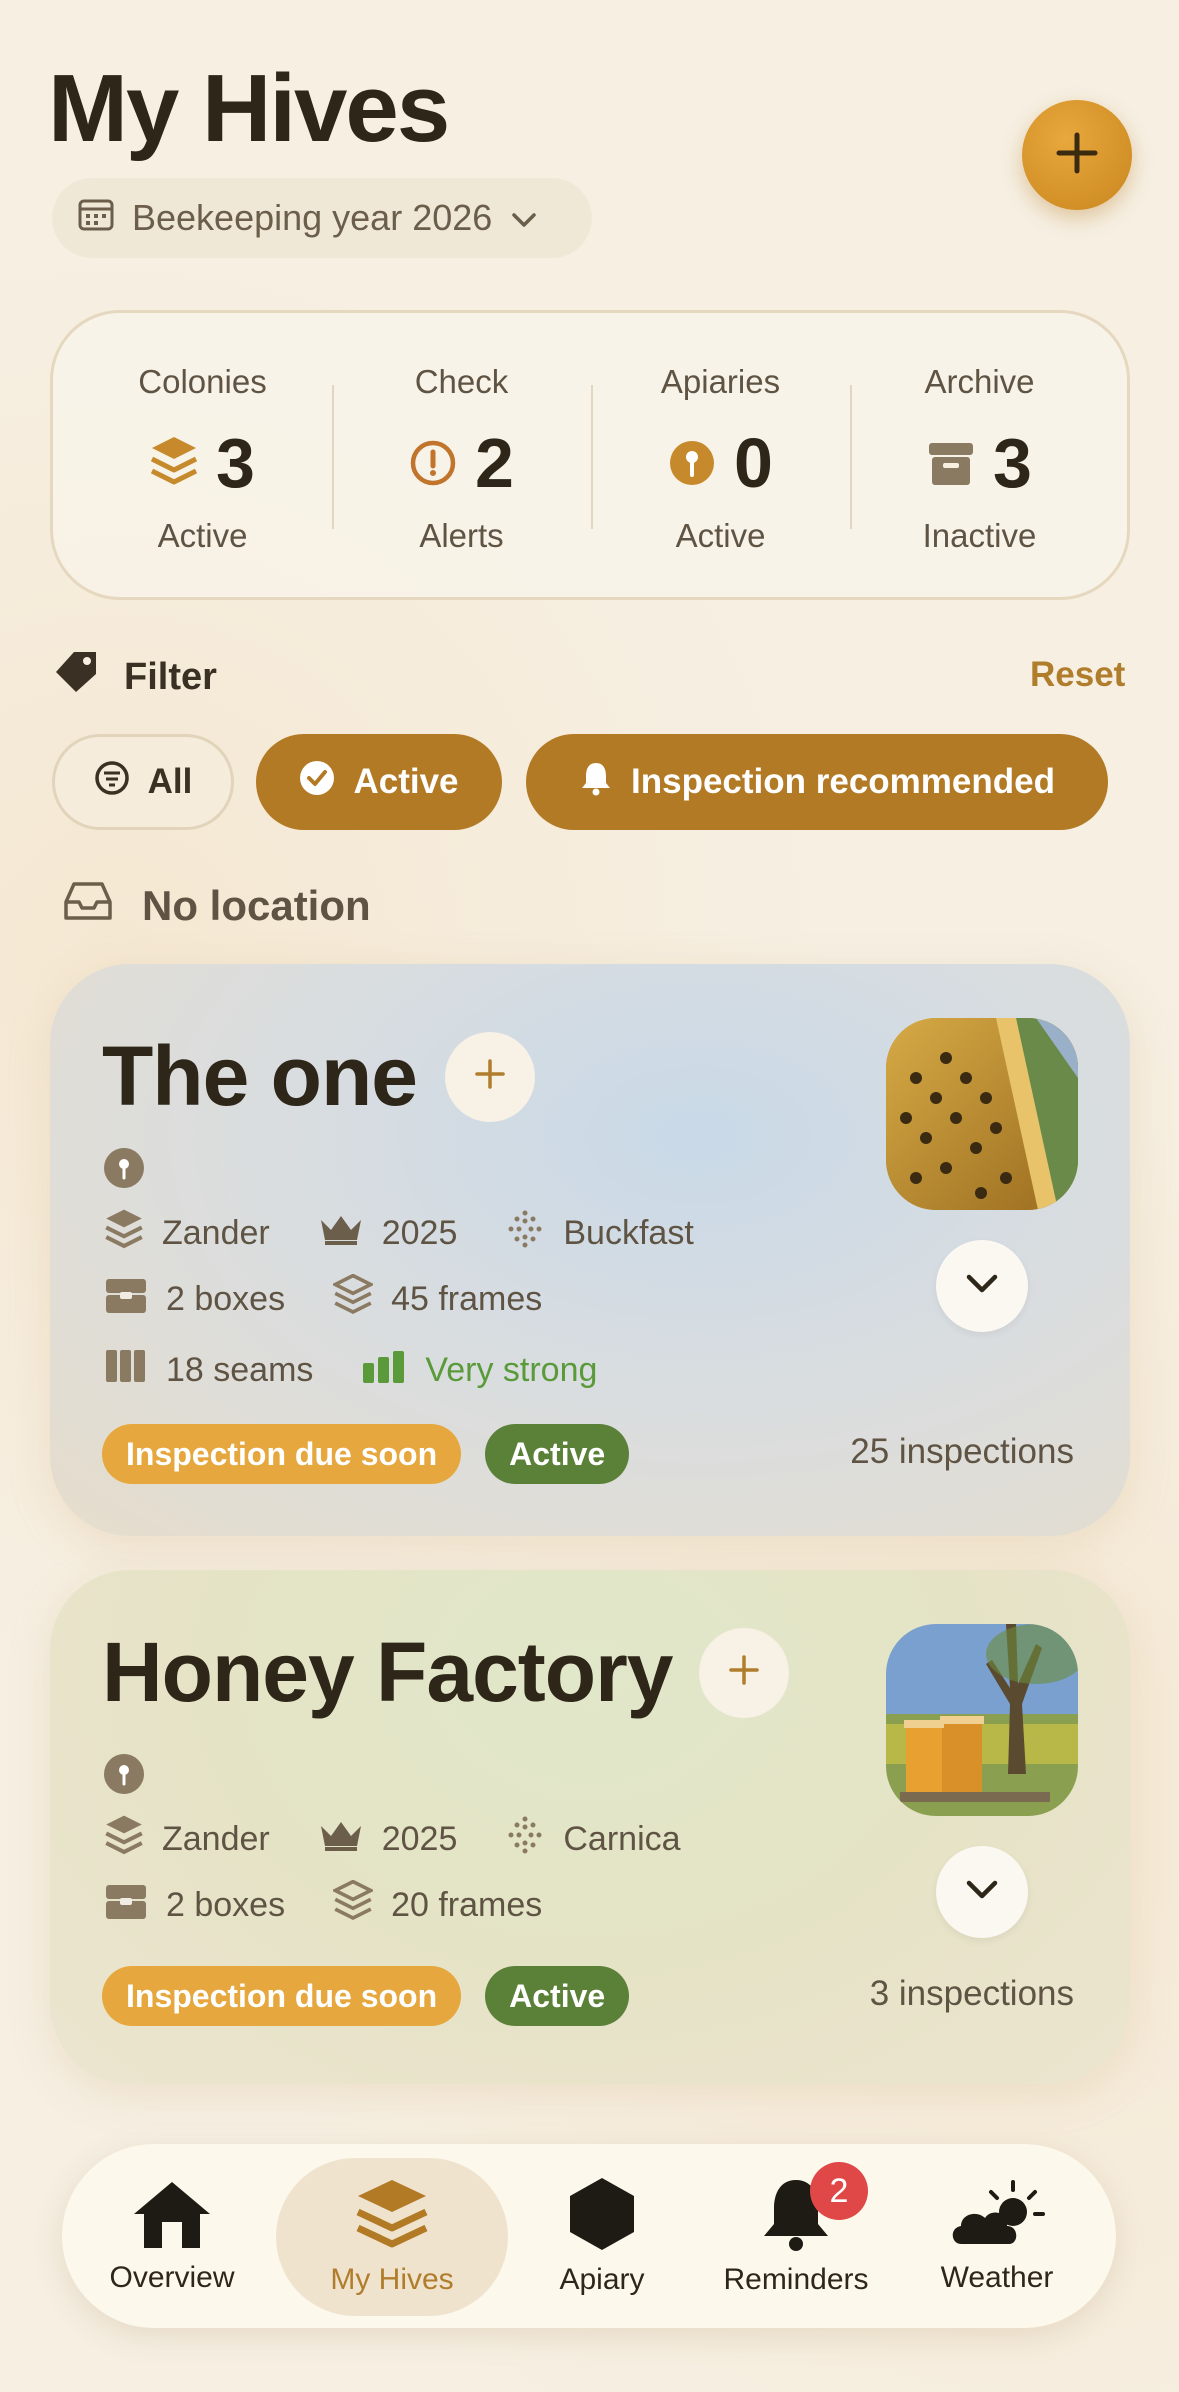 The width and height of the screenshot is (1179, 2392). I want to click on seams-icon, so click(126, 1370).